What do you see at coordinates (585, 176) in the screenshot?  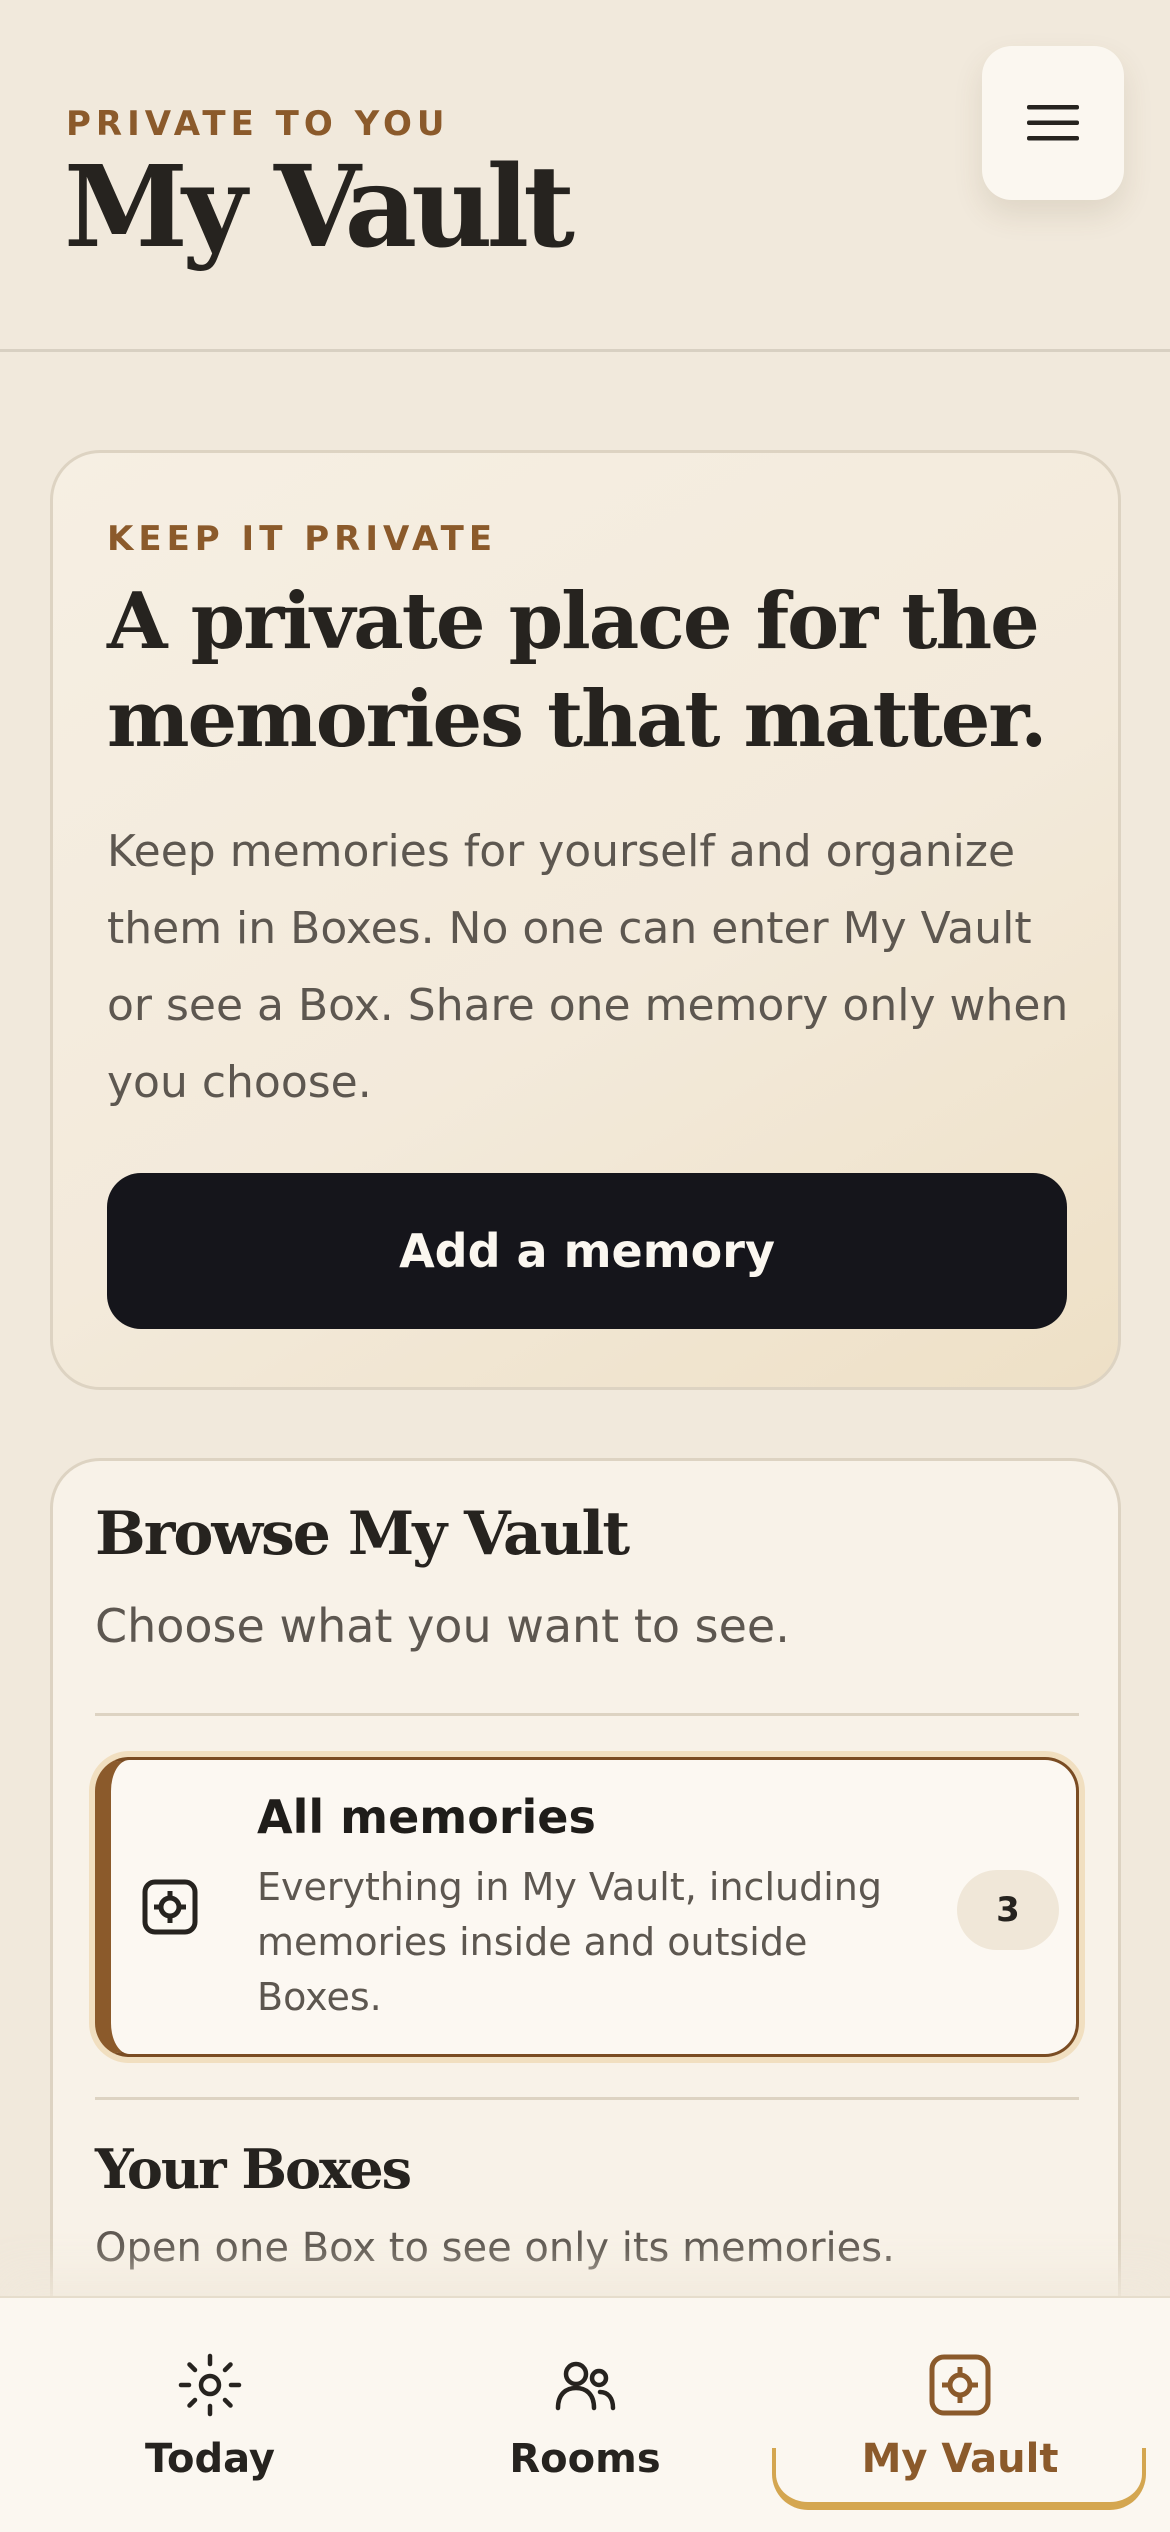 I see `header: PRIVATE TO YOU My Vault` at bounding box center [585, 176].